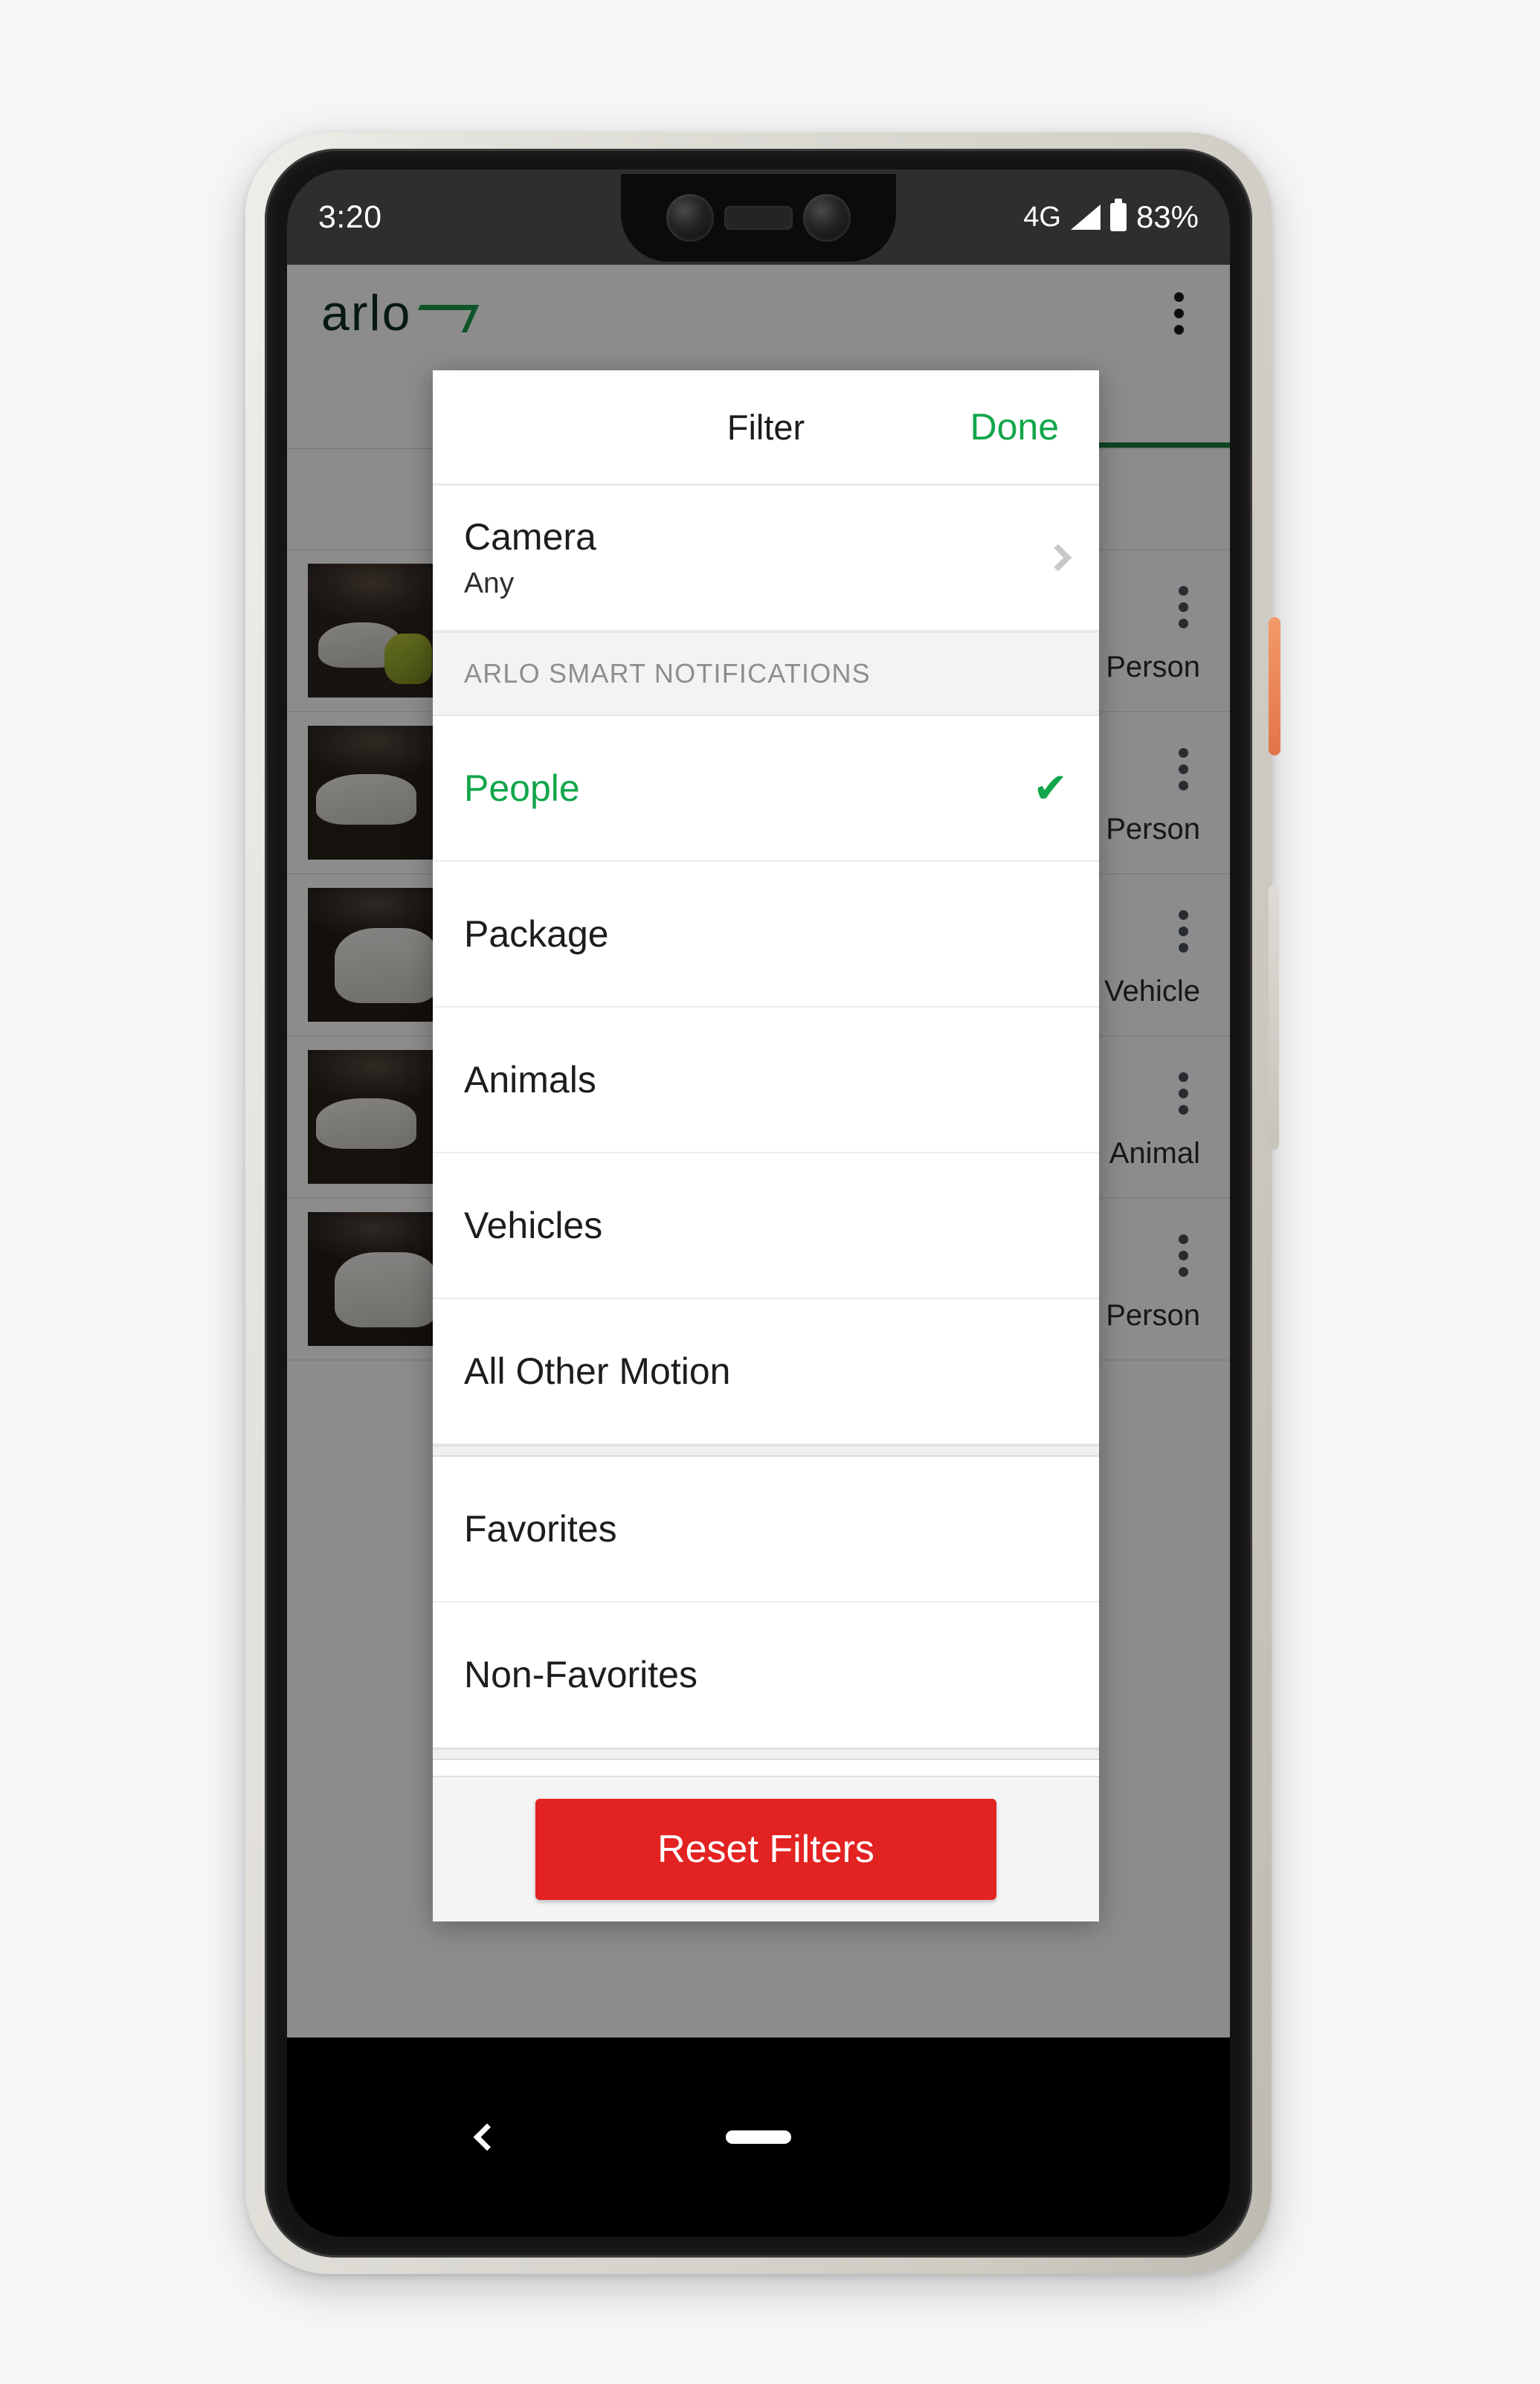 Image resolution: width=1540 pixels, height=2384 pixels. Describe the element at coordinates (350, 217) in the screenshot. I see `status-time: 3:20` at that location.